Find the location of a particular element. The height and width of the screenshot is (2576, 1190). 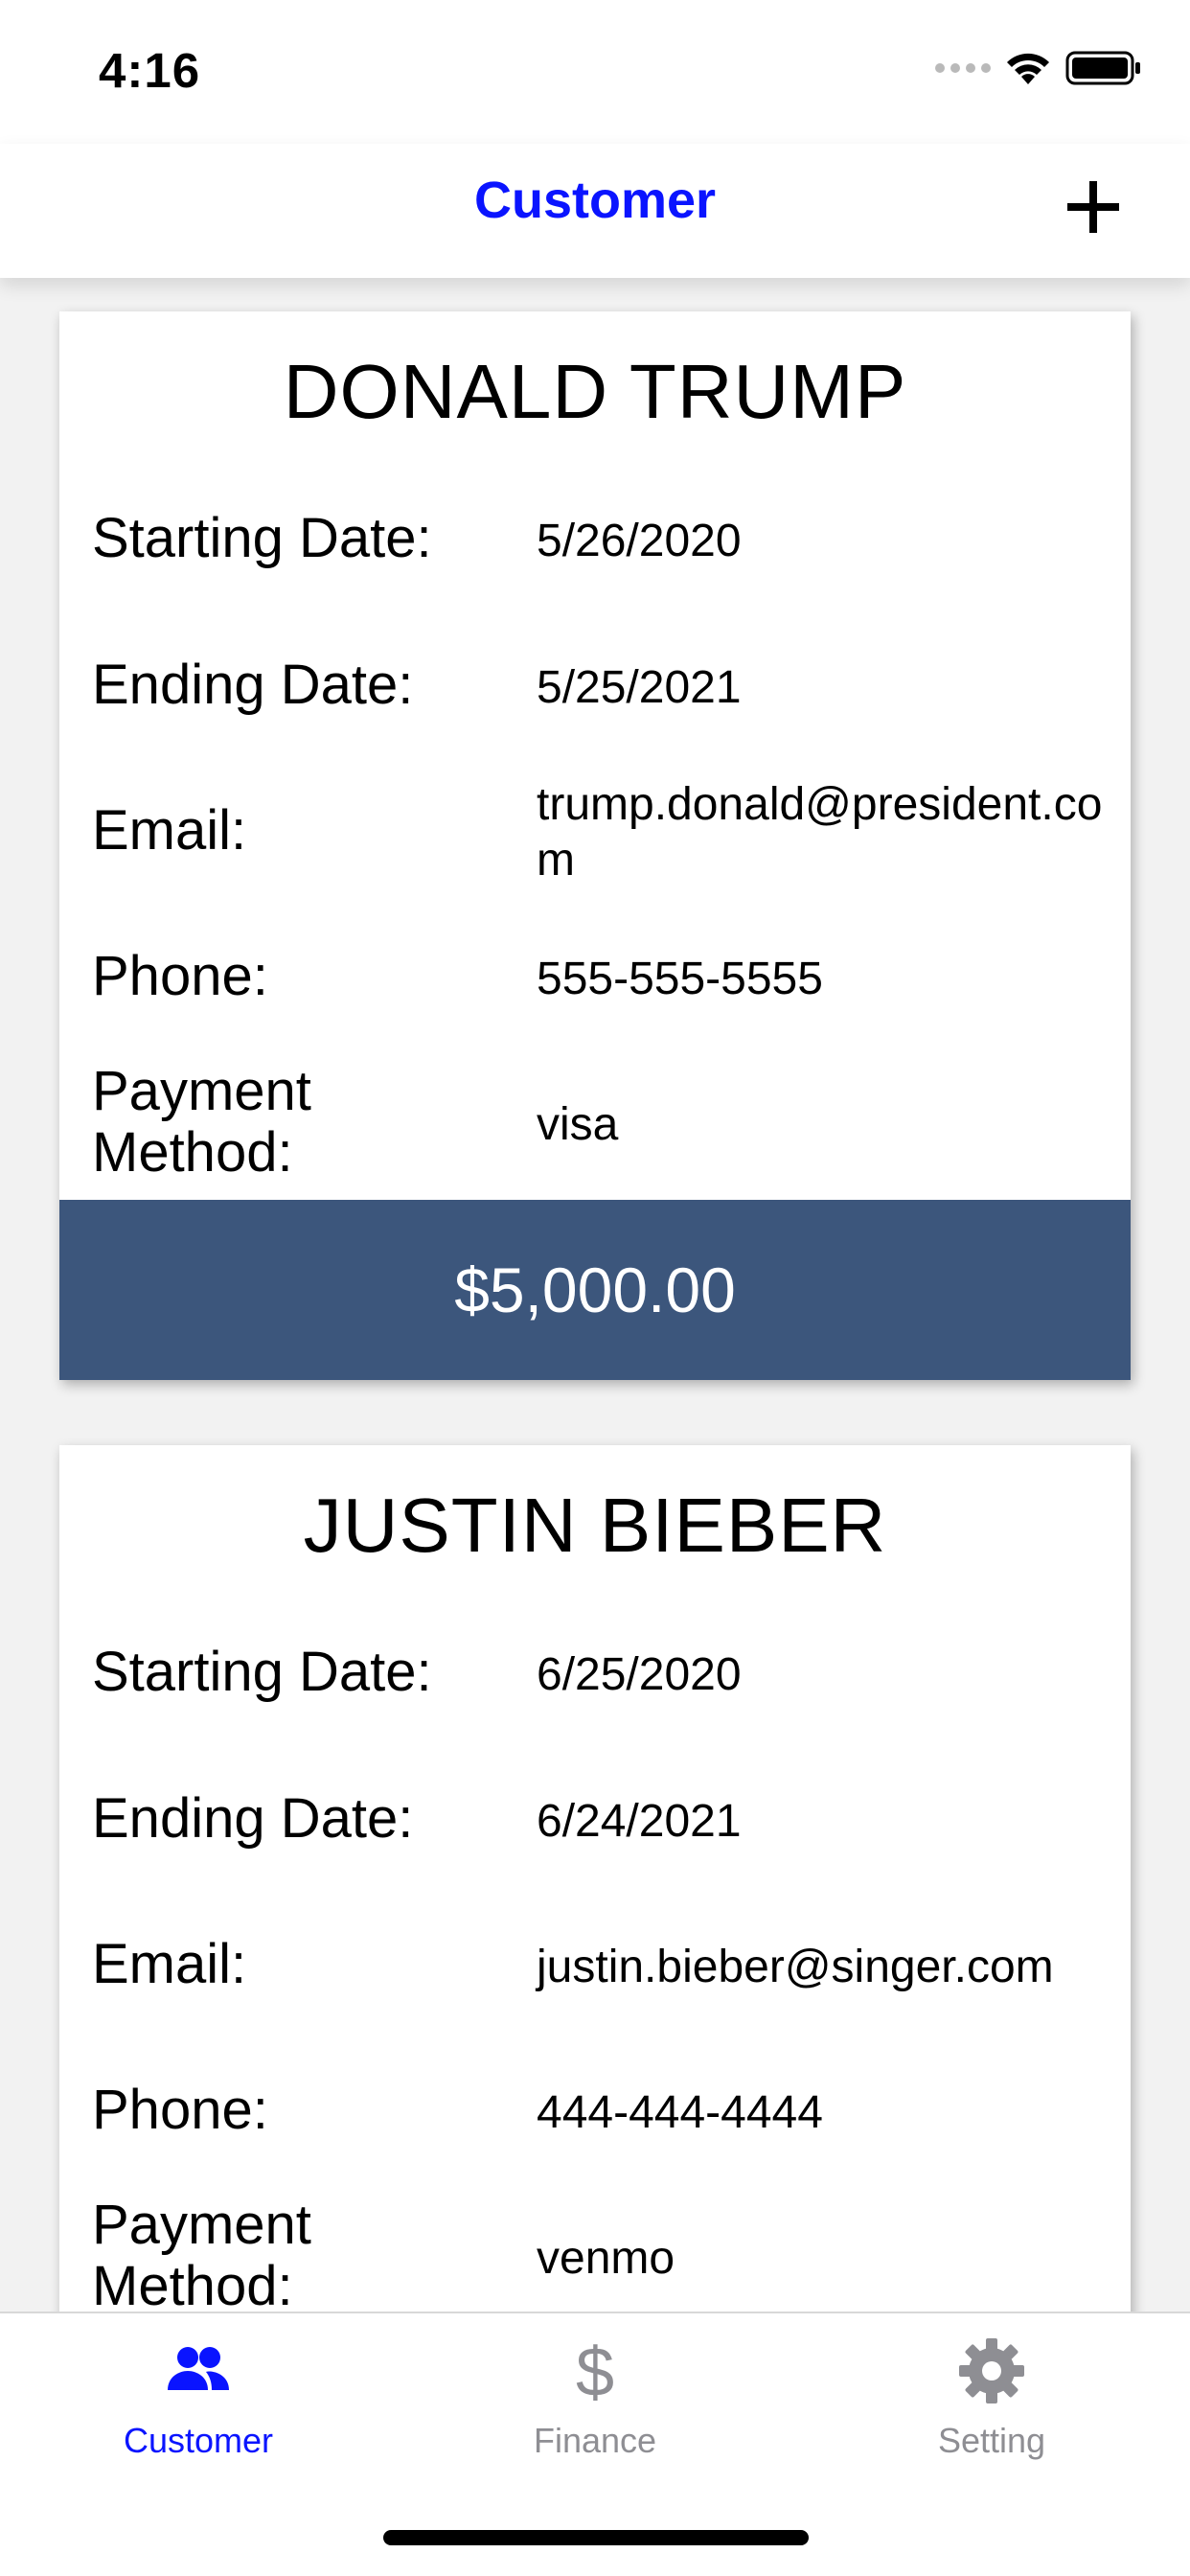

plus-icon is located at coordinates (1093, 207).